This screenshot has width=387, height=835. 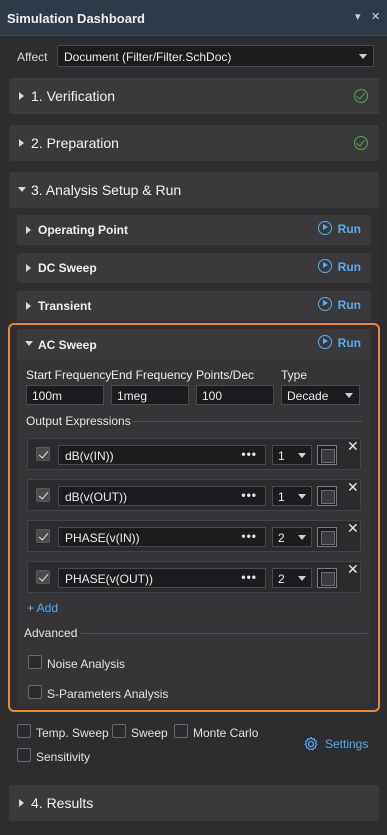 I want to click on analysis-title: AC Sweep, so click(x=67, y=345).